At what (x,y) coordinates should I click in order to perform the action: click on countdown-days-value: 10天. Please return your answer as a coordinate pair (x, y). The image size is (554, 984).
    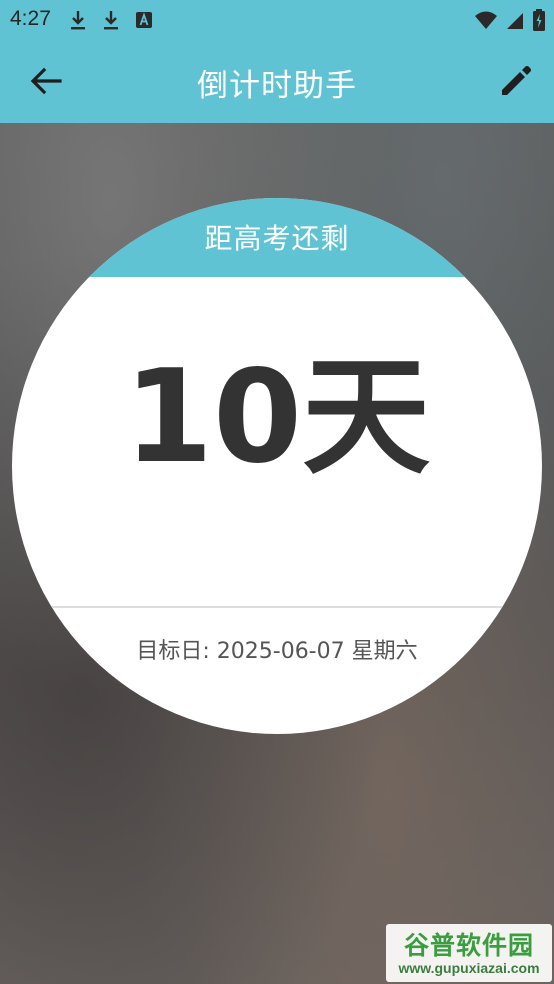
    Looking at the image, I should click on (277, 417).